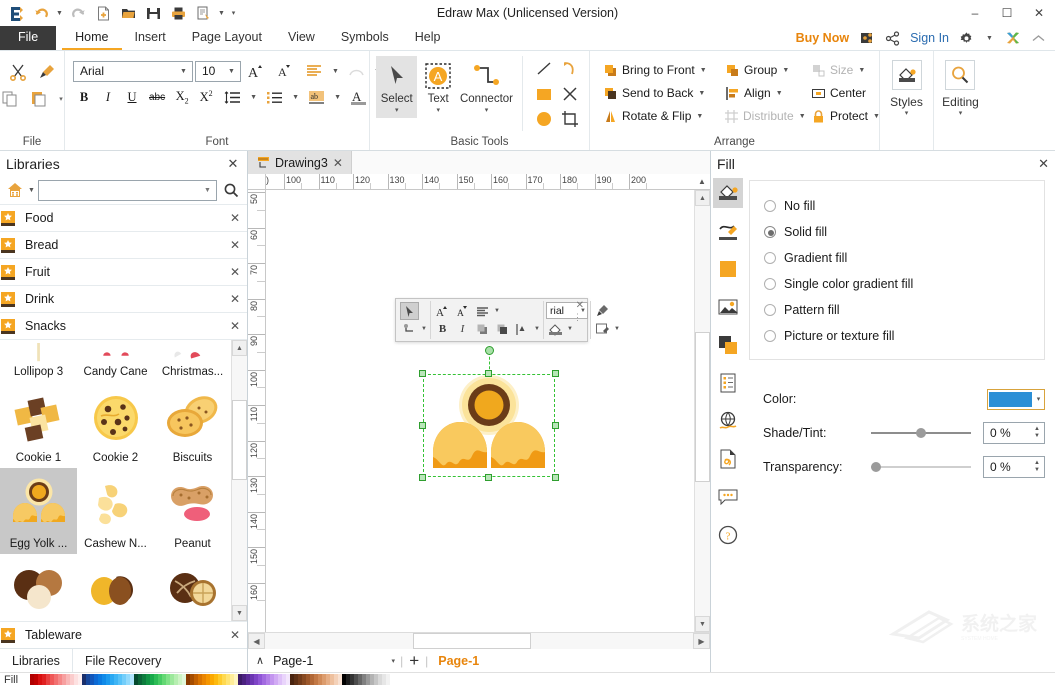  What do you see at coordinates (38, 425) in the screenshot?
I see `shape-item-cookie-1: Cookie 1` at bounding box center [38, 425].